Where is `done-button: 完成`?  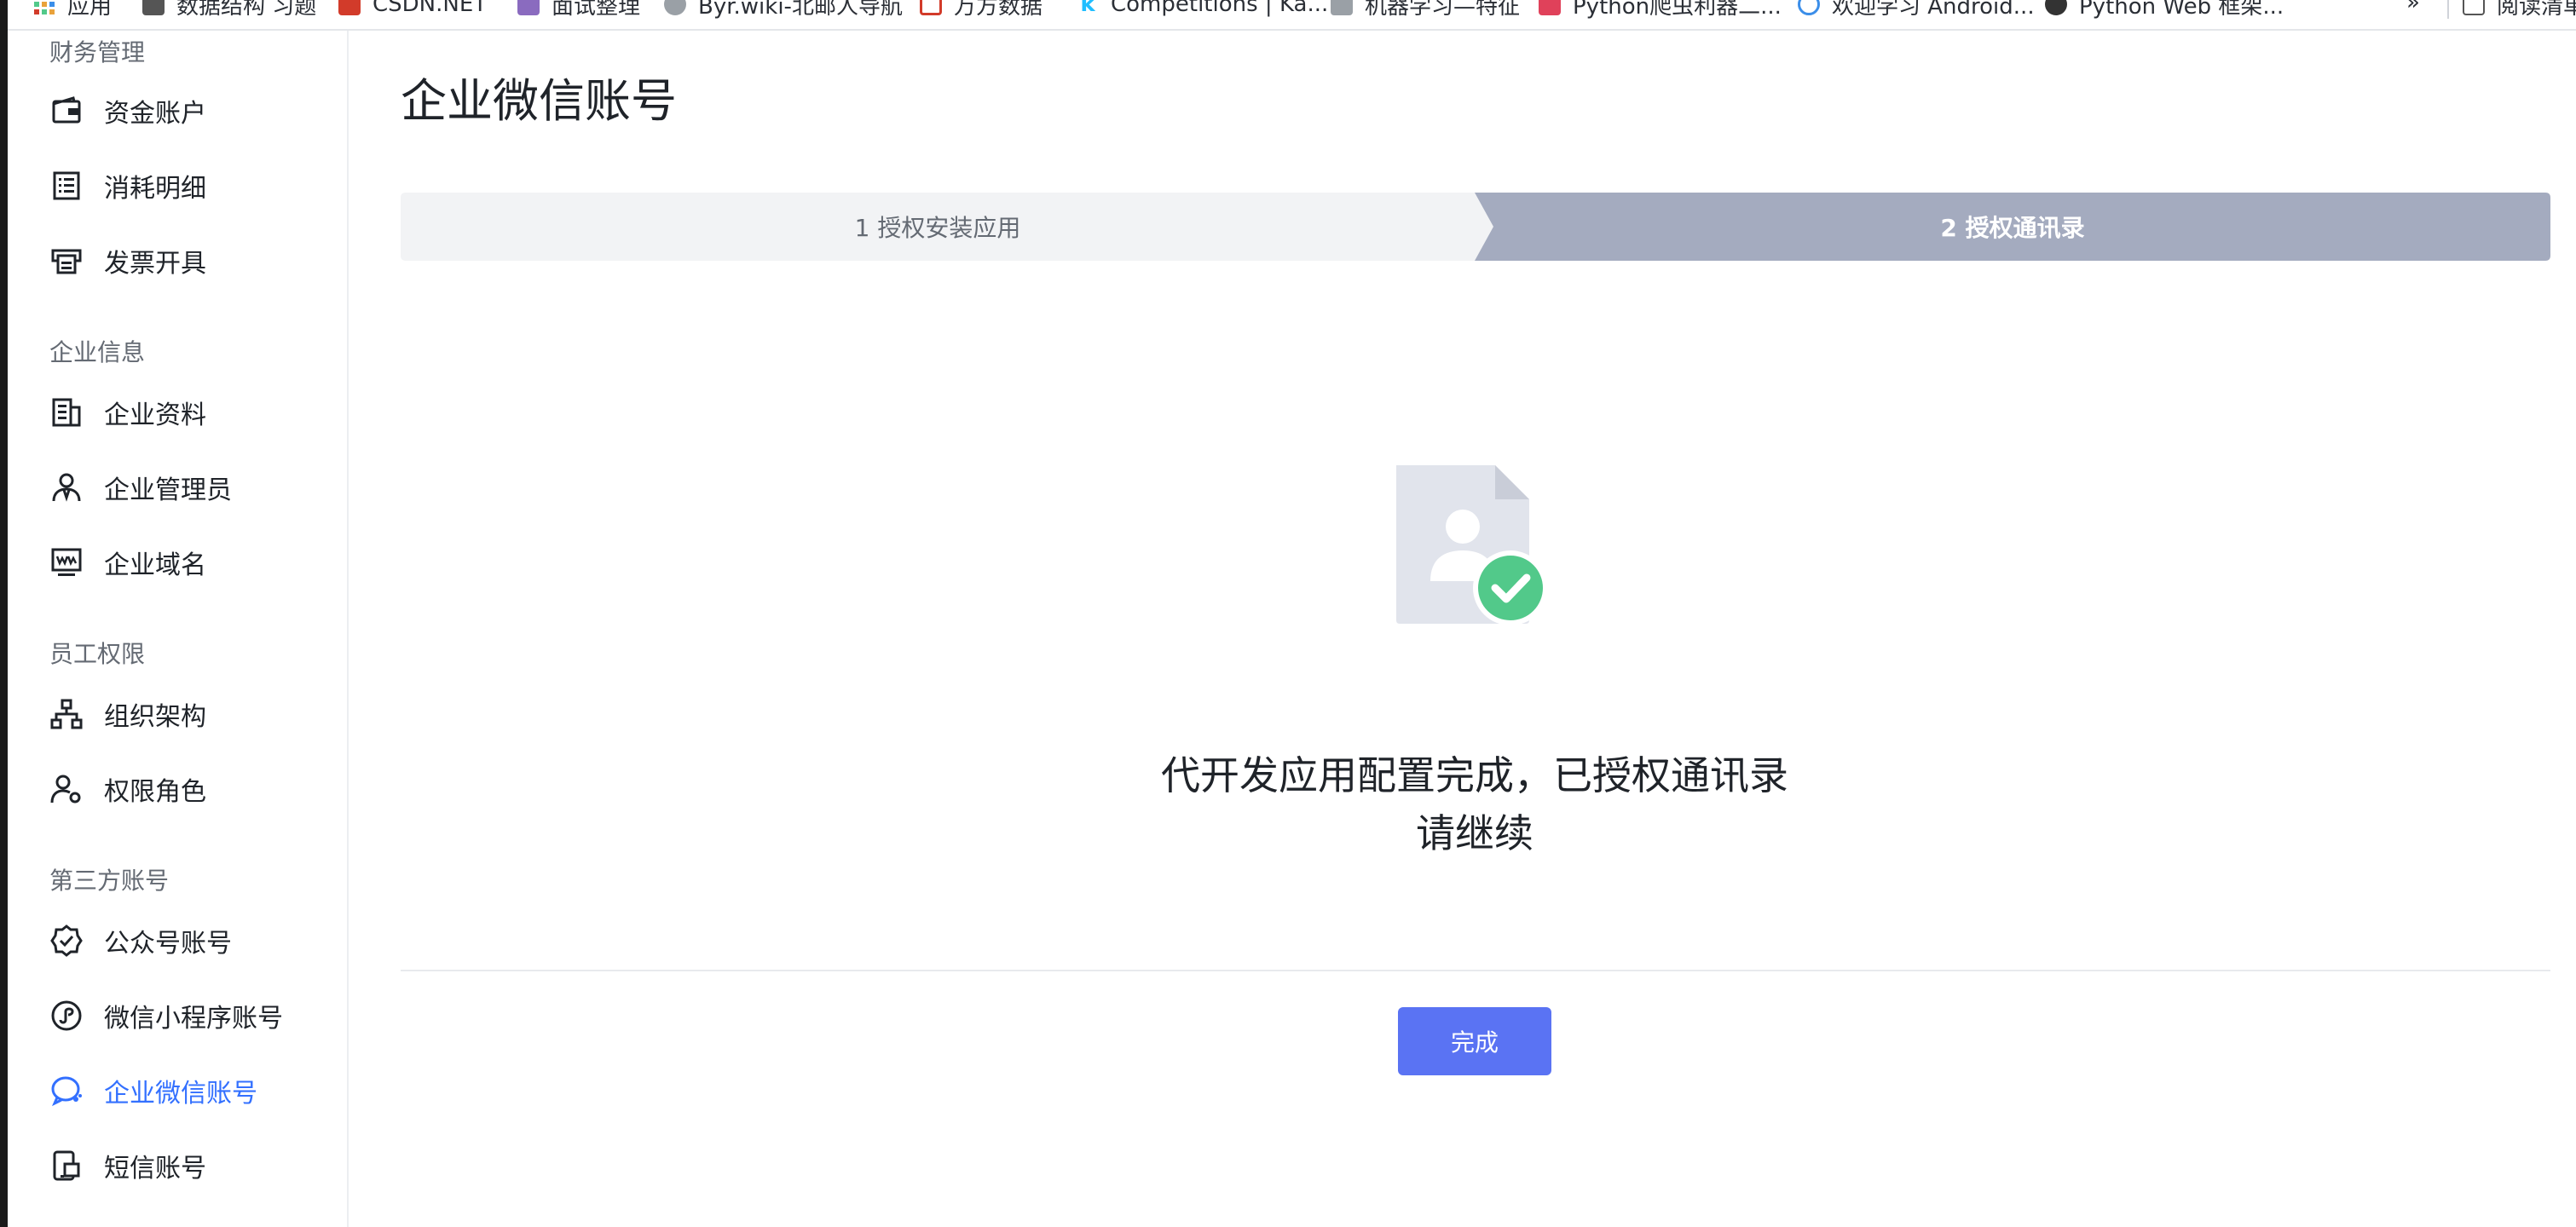 done-button: 完成 is located at coordinates (1474, 1041).